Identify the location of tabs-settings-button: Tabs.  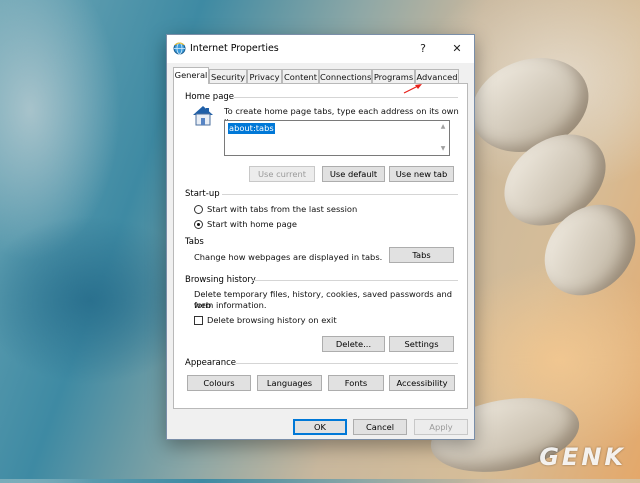
(421, 255).